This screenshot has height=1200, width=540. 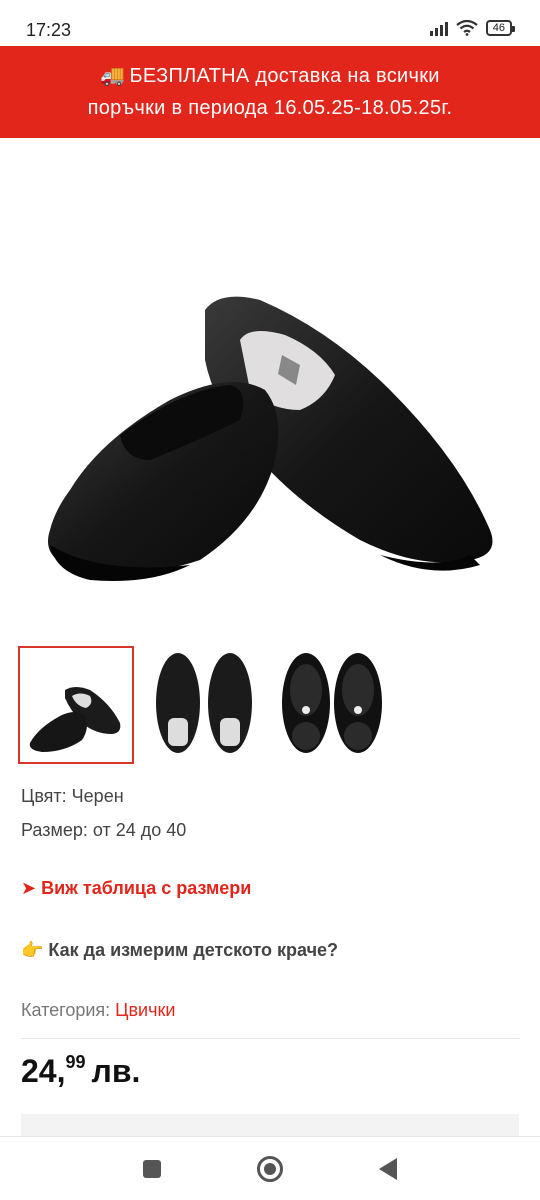 I want to click on promo-line-1: 🚚 БЕЗПЛАТНА доставка на всички, so click(x=270, y=76).